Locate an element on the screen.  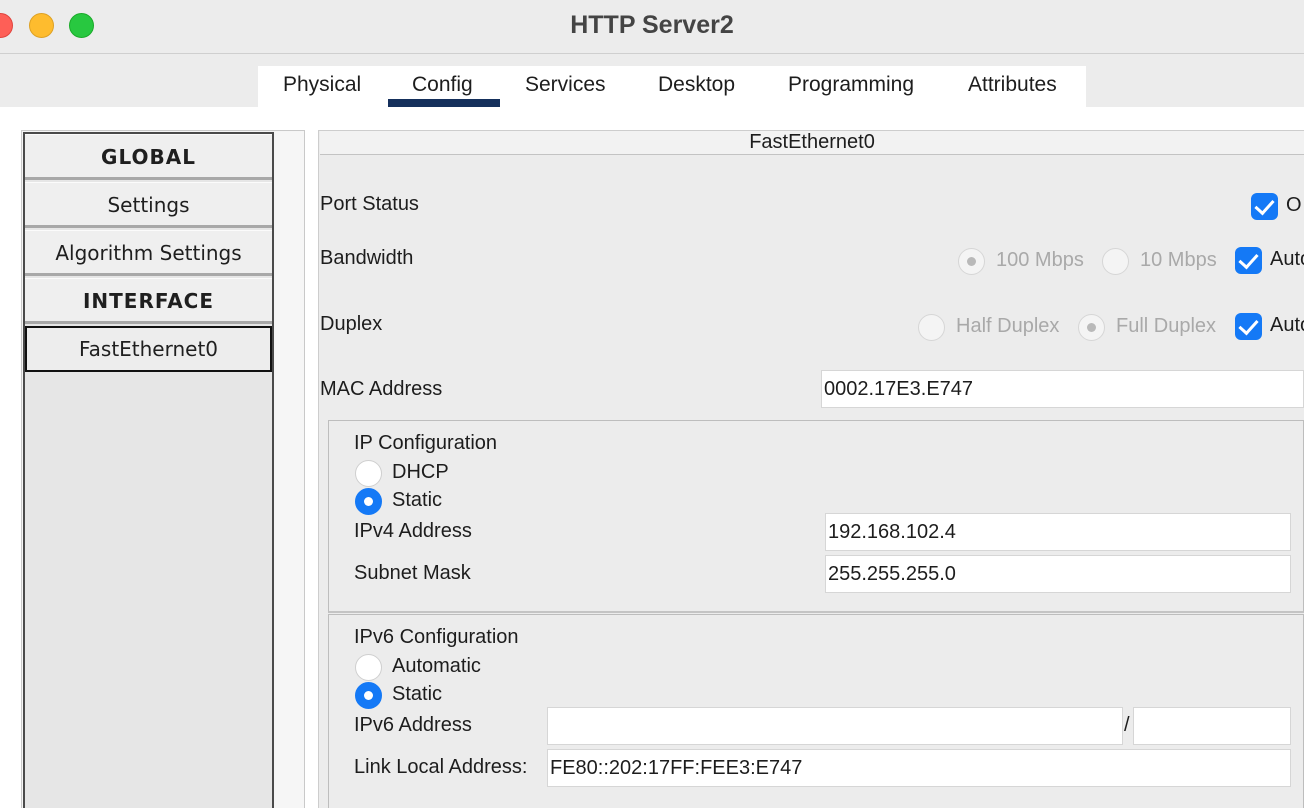
ipv6-static-label: Static is located at coordinates (417, 694).